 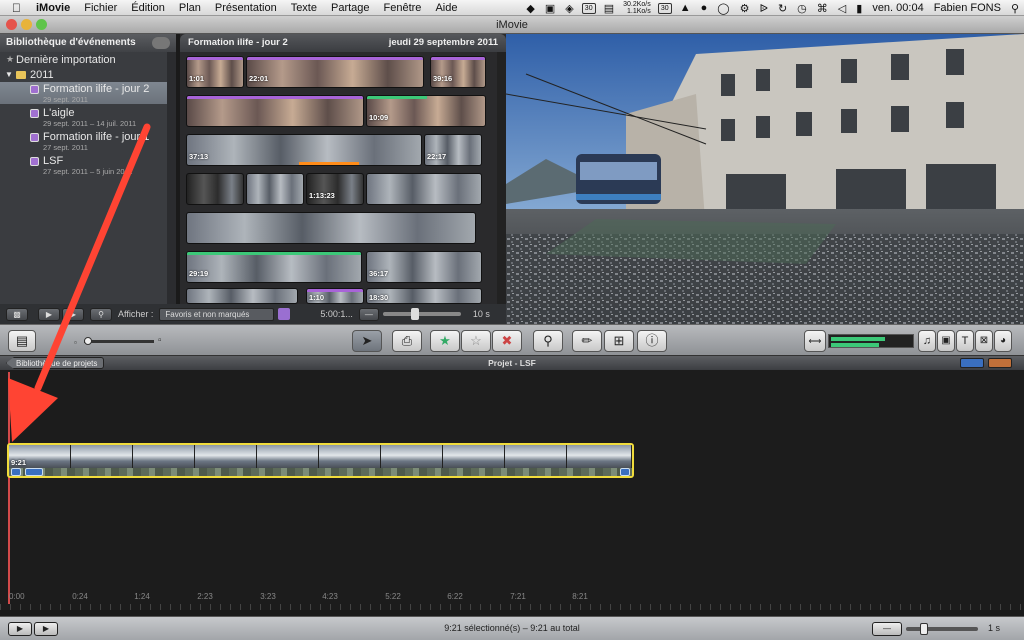 What do you see at coordinates (972, 363) in the screenshot?
I see `view-toggle-button` at bounding box center [972, 363].